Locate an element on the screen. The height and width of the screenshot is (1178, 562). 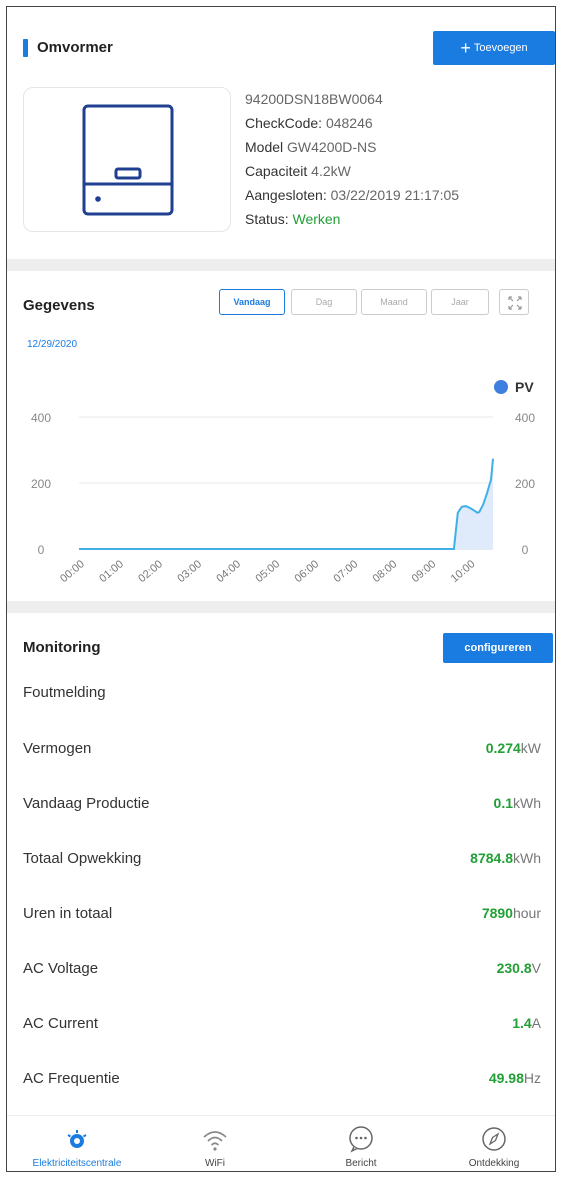
monitoring-row: AC Frequentie 49.98Hz is located at coordinates (282, 1078).